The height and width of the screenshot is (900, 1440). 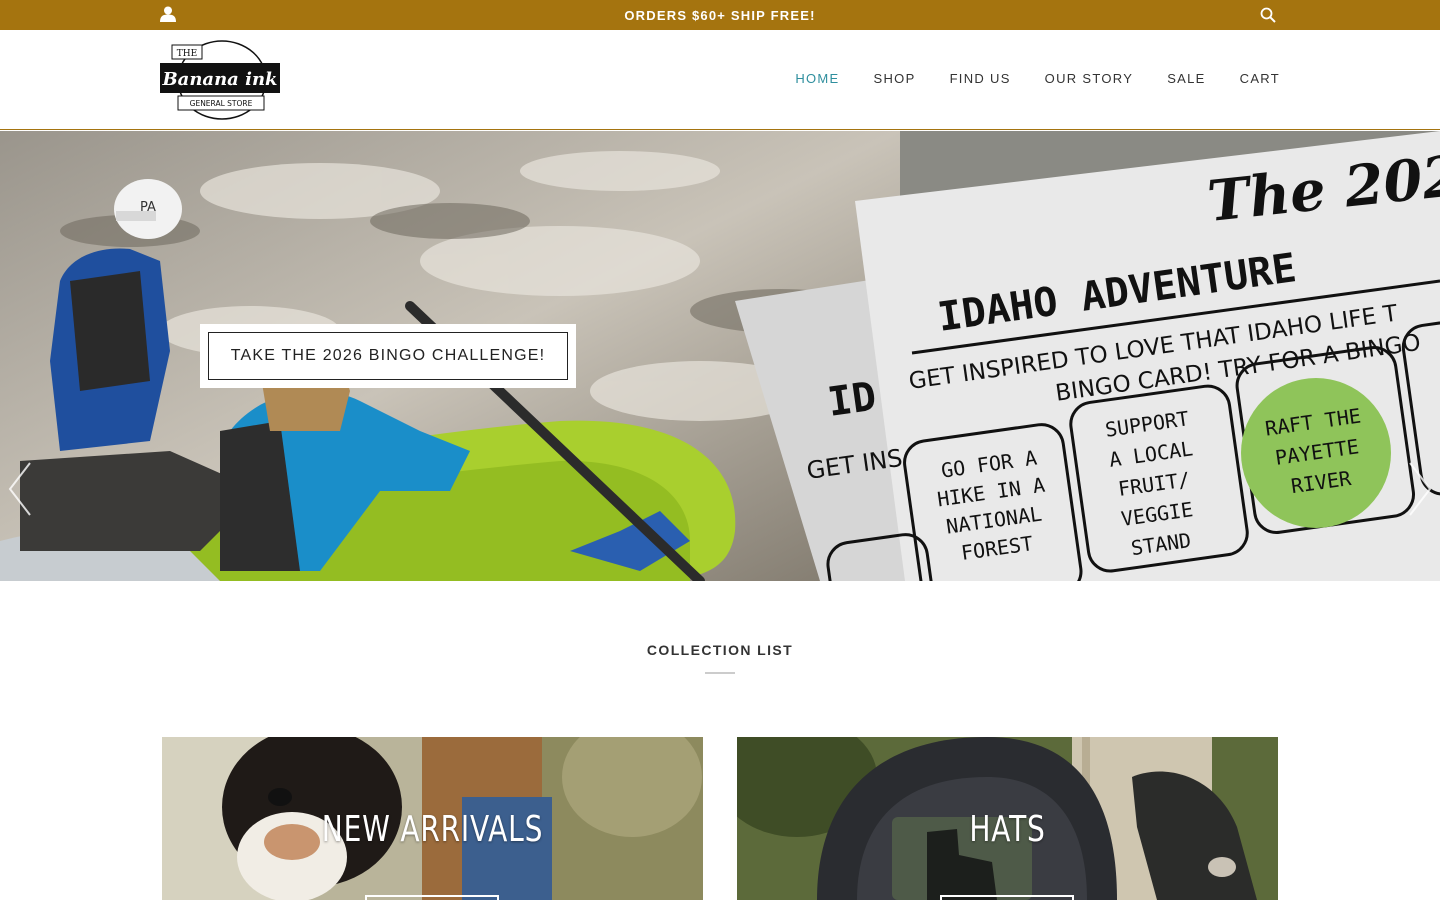 What do you see at coordinates (1268, 15) in the screenshot?
I see `search-icon` at bounding box center [1268, 15].